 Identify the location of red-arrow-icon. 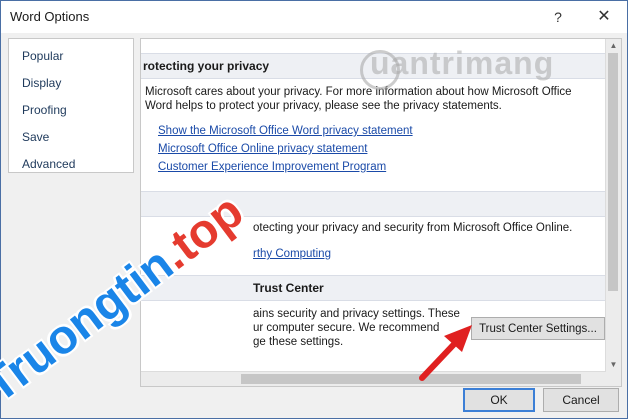
(445, 353).